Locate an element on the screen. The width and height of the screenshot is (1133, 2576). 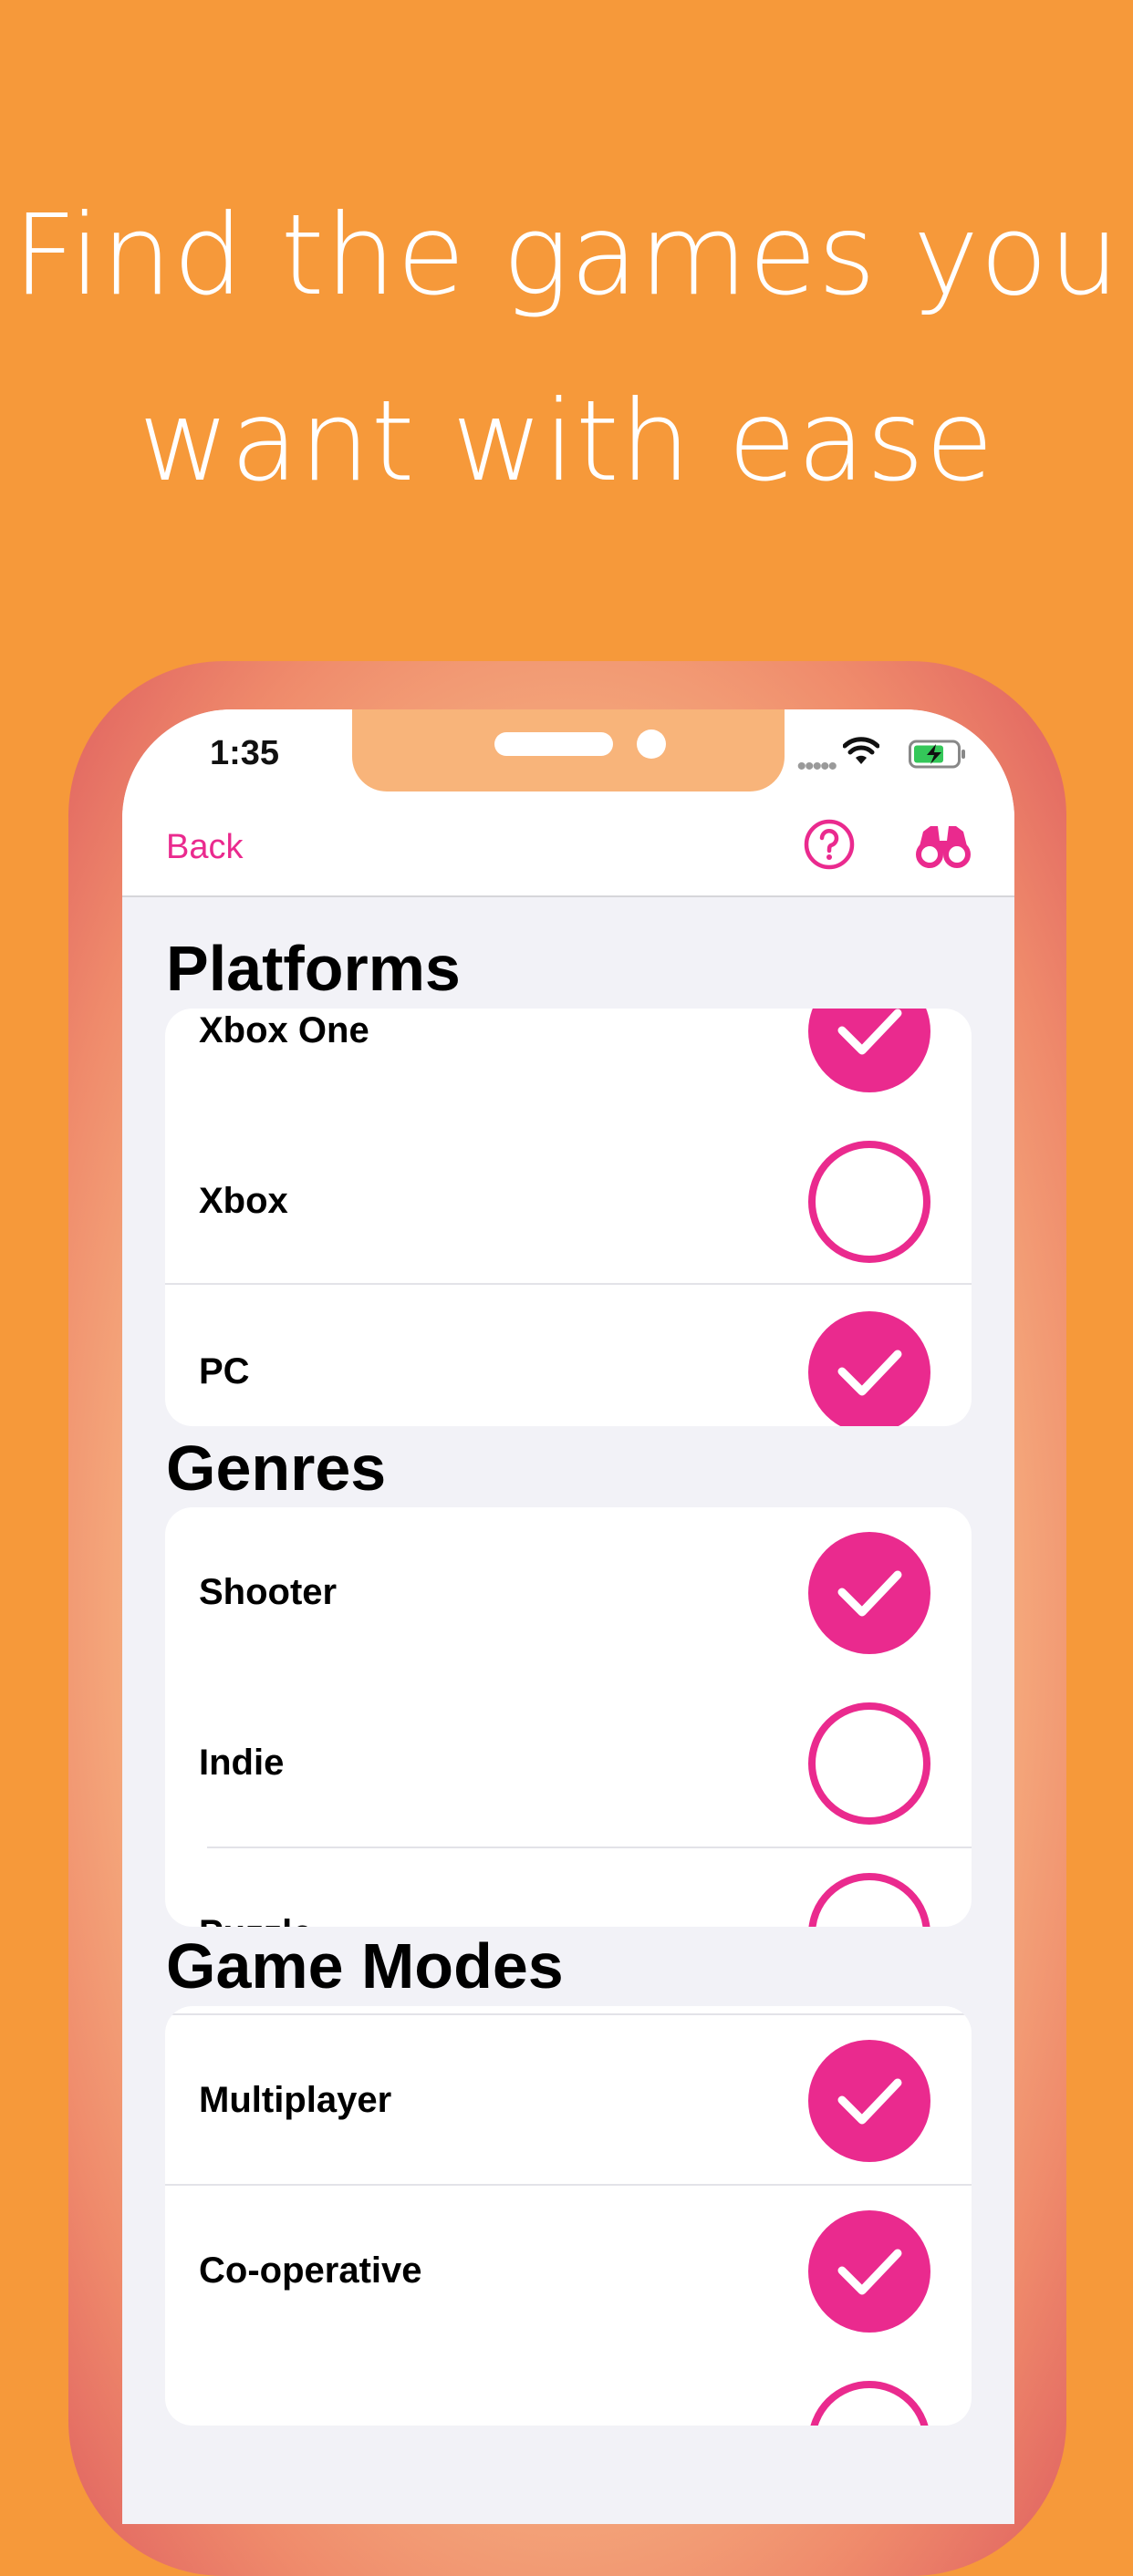
row-separator is located at coordinates (568, 1284).